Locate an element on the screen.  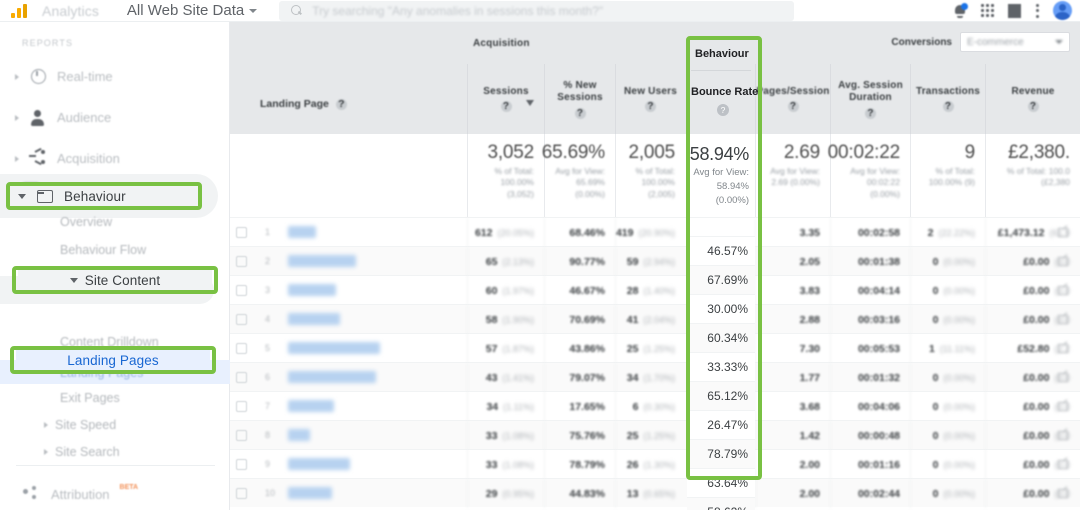
cell-value: 3.83 is located at coordinates (809, 290).